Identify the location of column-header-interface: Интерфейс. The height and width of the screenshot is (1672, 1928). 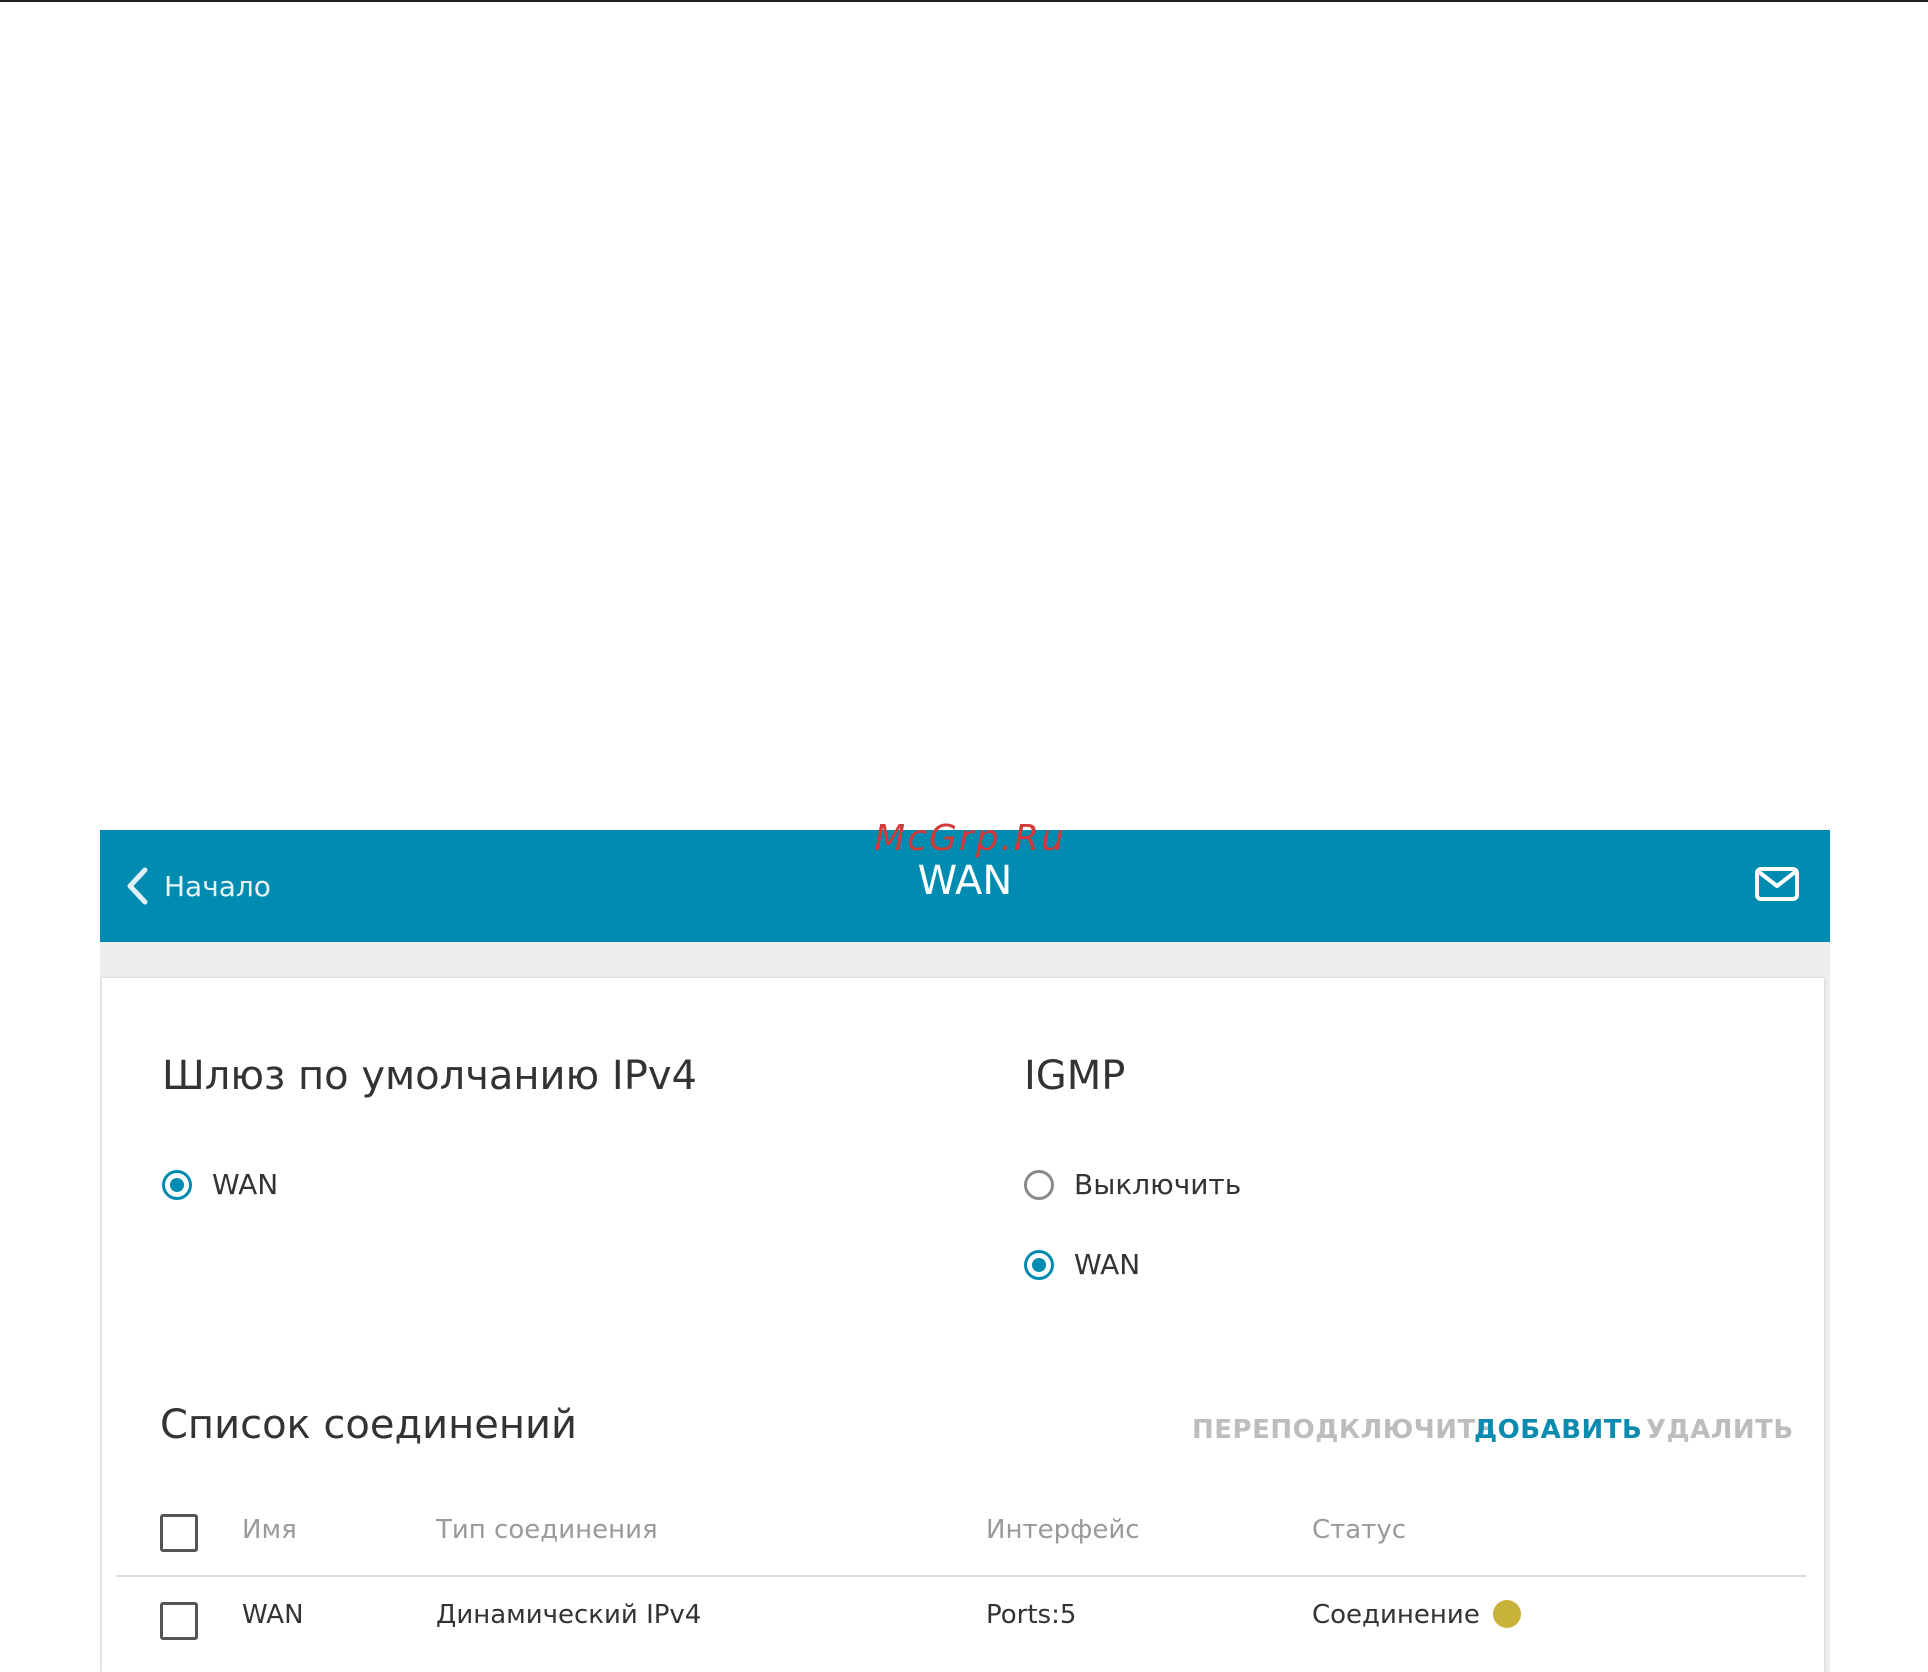
(1063, 1530).